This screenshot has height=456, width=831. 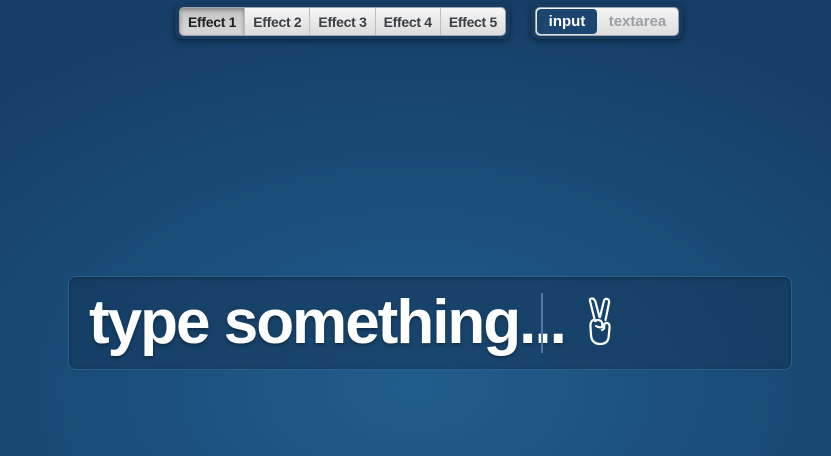 I want to click on tab-effect-2: Effect 2, so click(x=278, y=21).